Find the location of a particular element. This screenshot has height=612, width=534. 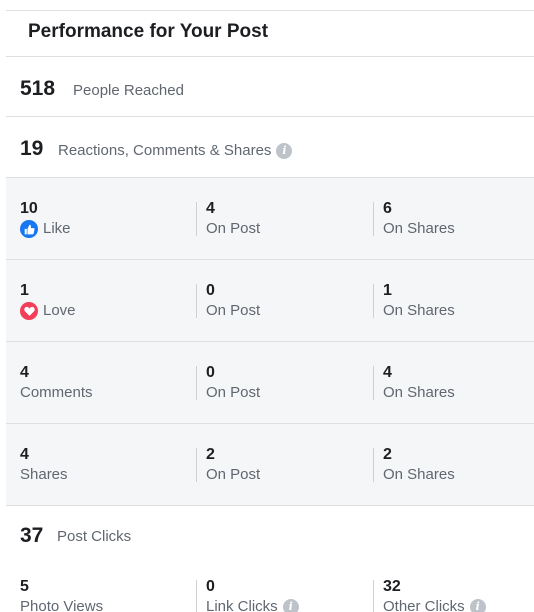

like-label: Like is located at coordinates (57, 228).